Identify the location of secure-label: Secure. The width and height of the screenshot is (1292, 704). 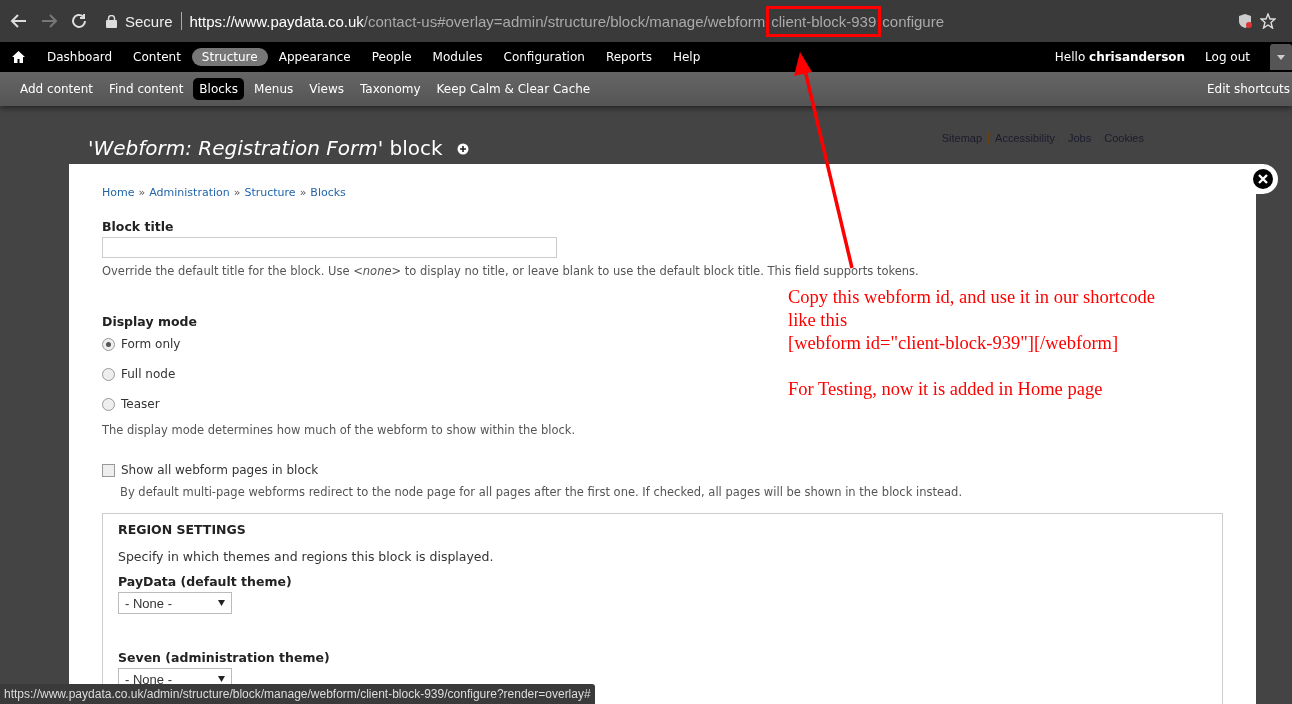
(149, 21).